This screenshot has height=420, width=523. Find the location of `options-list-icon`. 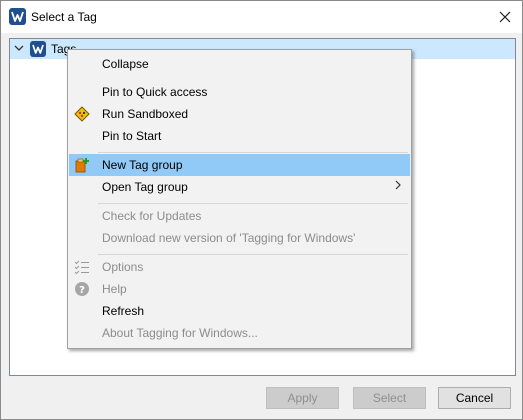

options-list-icon is located at coordinates (81, 267).